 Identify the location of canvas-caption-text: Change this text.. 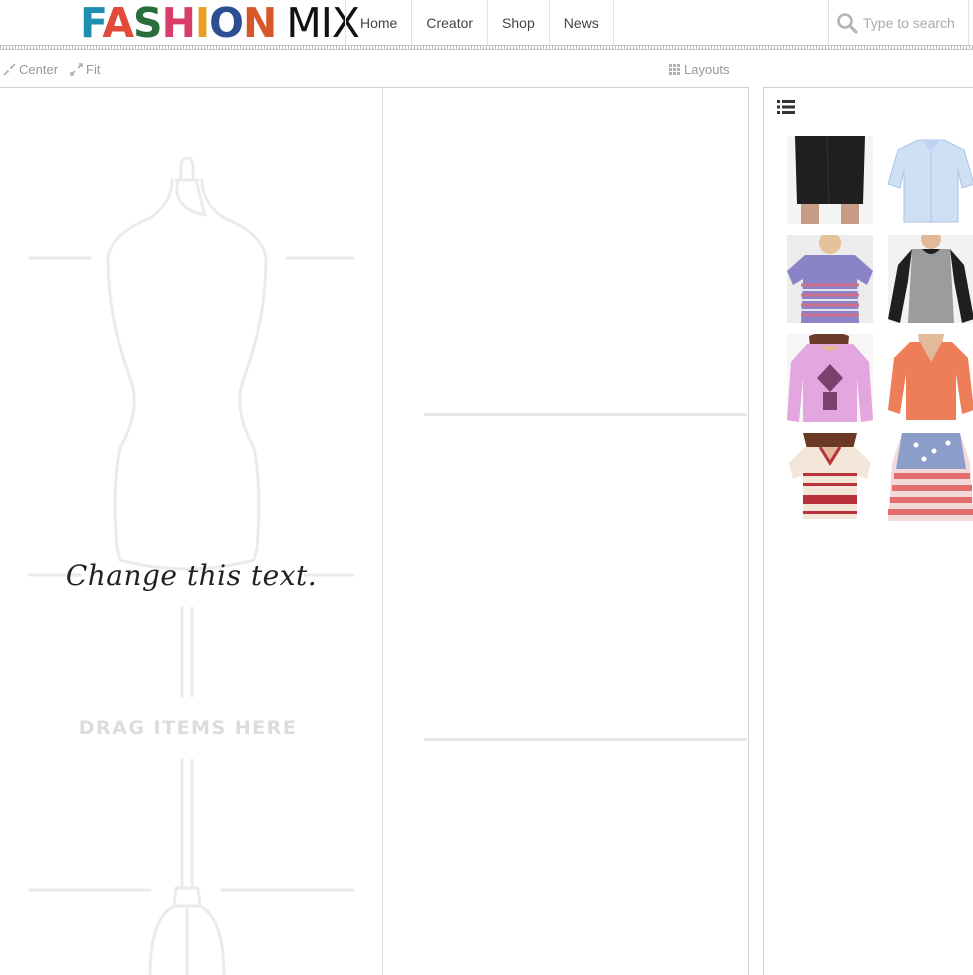
(191, 575).